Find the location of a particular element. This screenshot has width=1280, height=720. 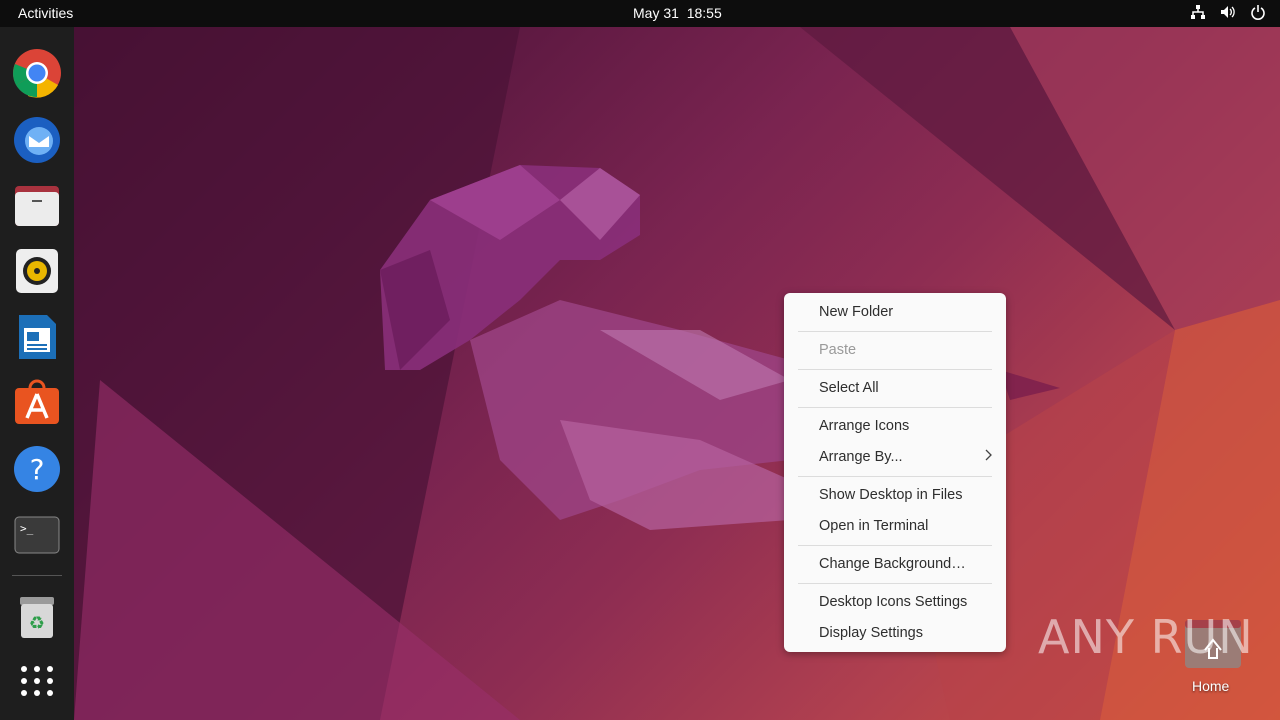

trash-icon: ♻ is located at coordinates (37, 617).